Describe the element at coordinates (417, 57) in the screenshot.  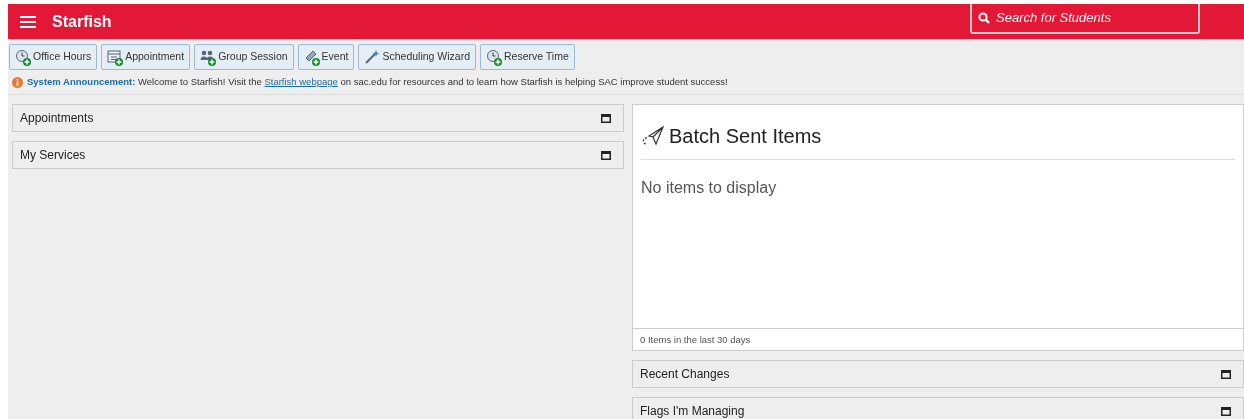
I see `toolbar-button: Scheduling Wizard` at that location.